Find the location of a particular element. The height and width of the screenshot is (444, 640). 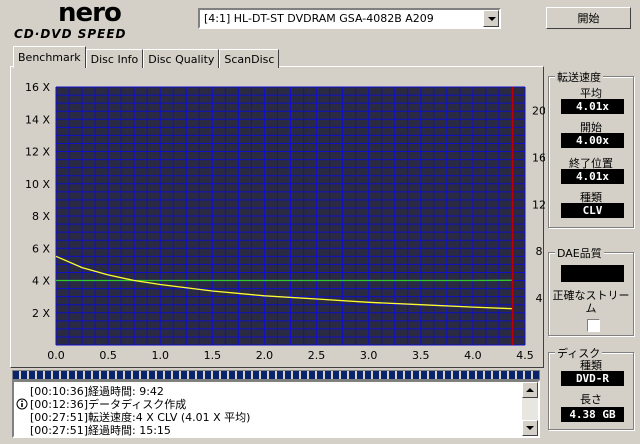

end-position-value: 4.01x is located at coordinates (592, 176).